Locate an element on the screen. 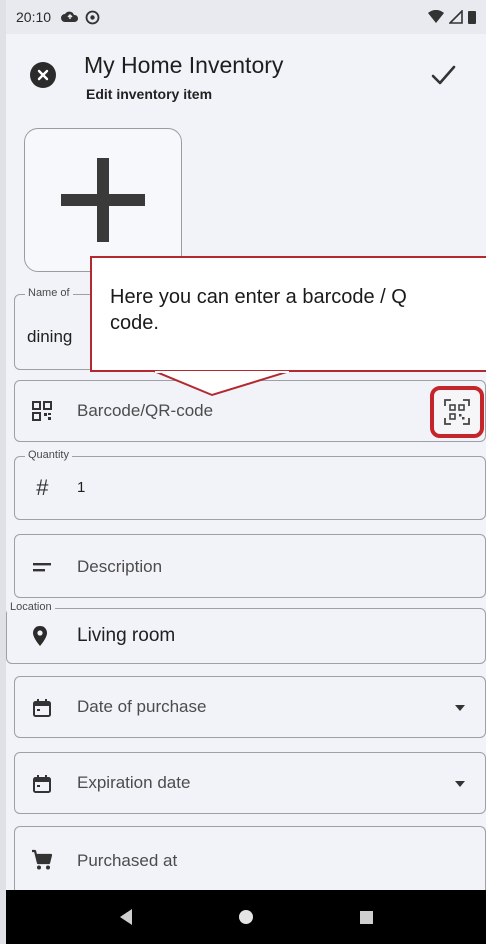  app-bar: My Home Inventory Edit inventory item is located at coordinates (246, 79).